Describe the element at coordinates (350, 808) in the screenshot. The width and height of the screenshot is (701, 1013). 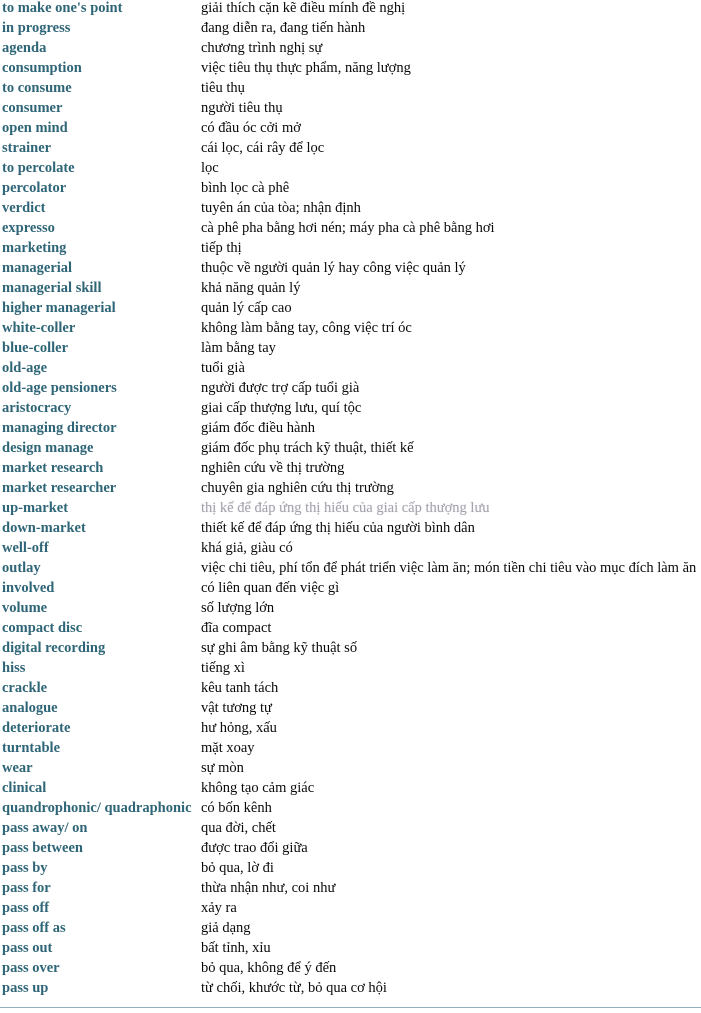
I see `glossary-row: quandrophonic/ quadraphonic có bốn kênh` at that location.